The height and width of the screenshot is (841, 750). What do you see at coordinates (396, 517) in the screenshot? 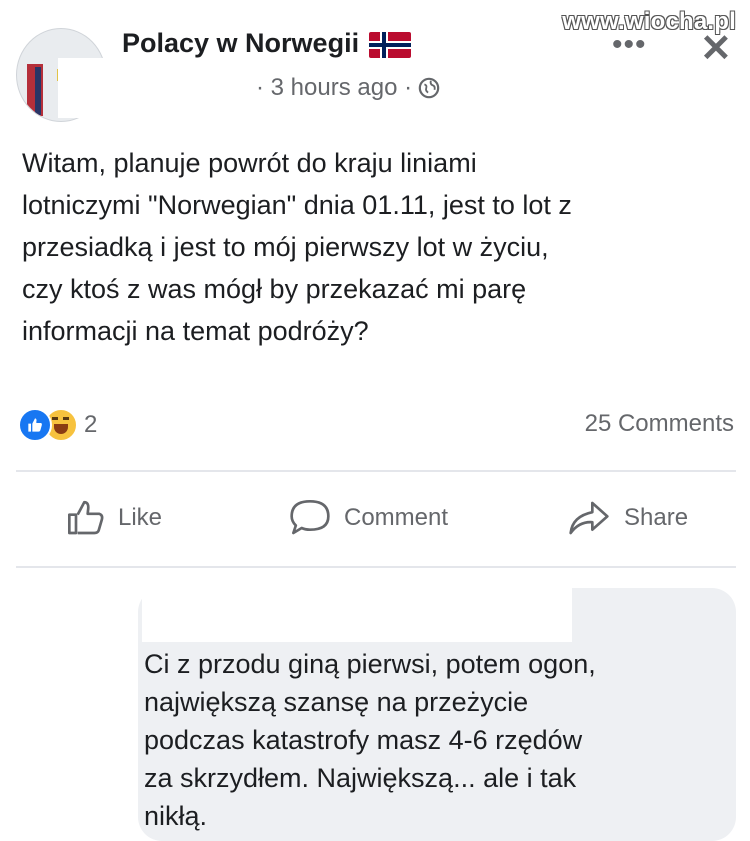
I see `comment-label: Comment` at bounding box center [396, 517].